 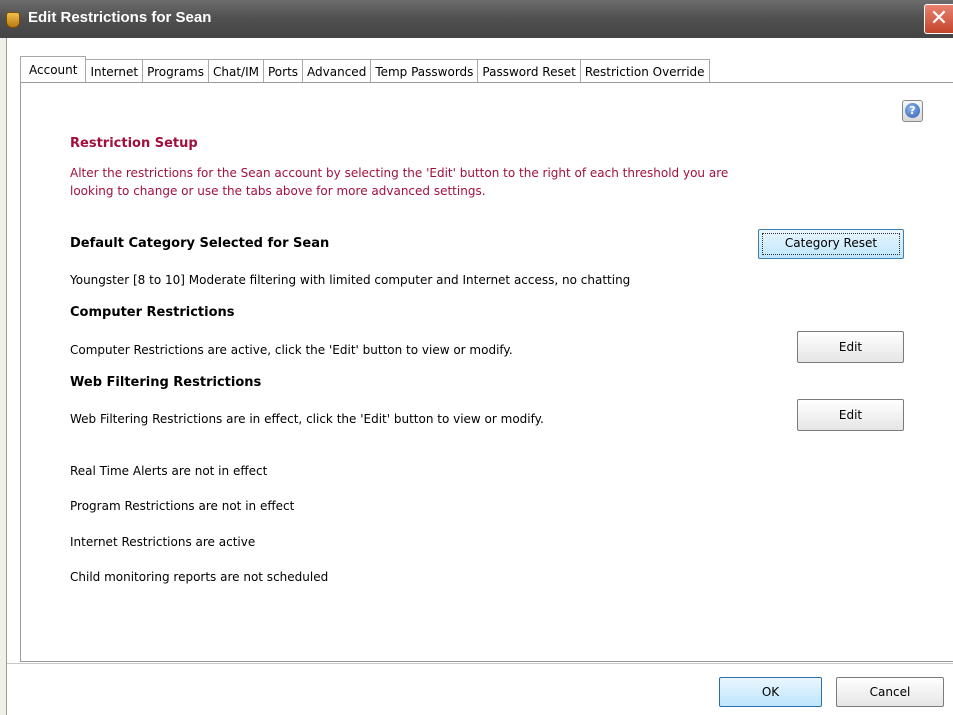 I want to click on window-title: Edit Restrictions for Sean, so click(x=120, y=17).